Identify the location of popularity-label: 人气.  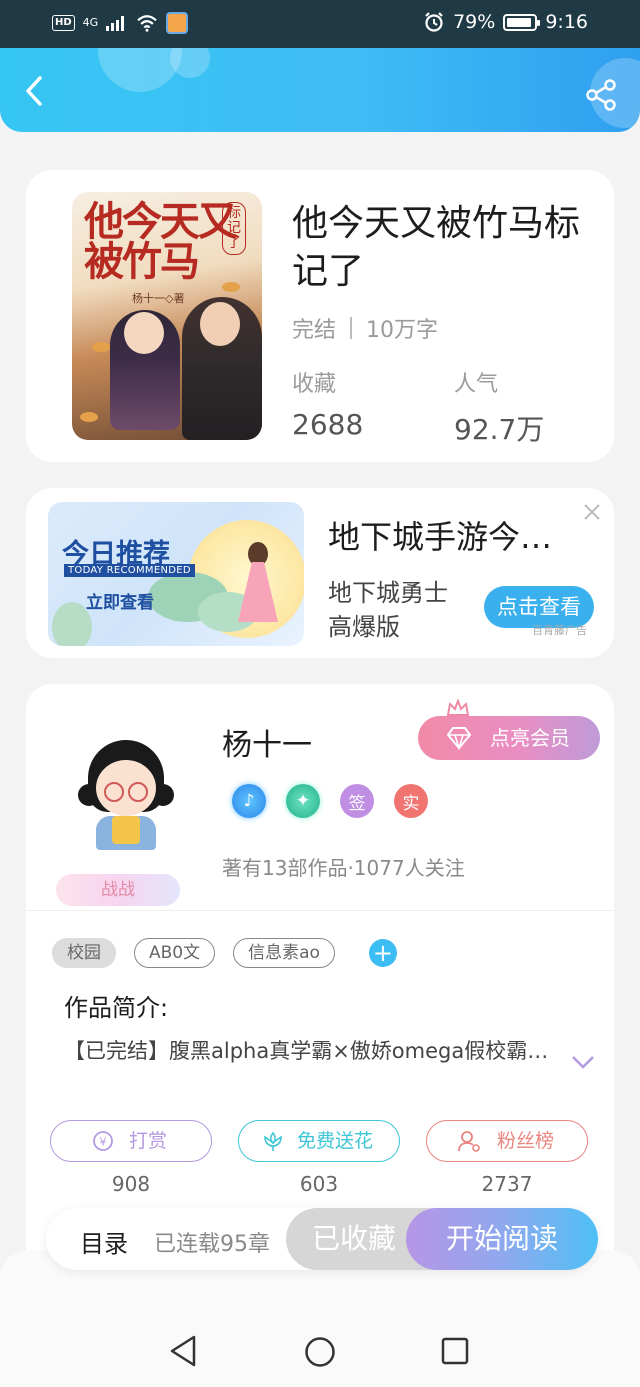
(476, 384).